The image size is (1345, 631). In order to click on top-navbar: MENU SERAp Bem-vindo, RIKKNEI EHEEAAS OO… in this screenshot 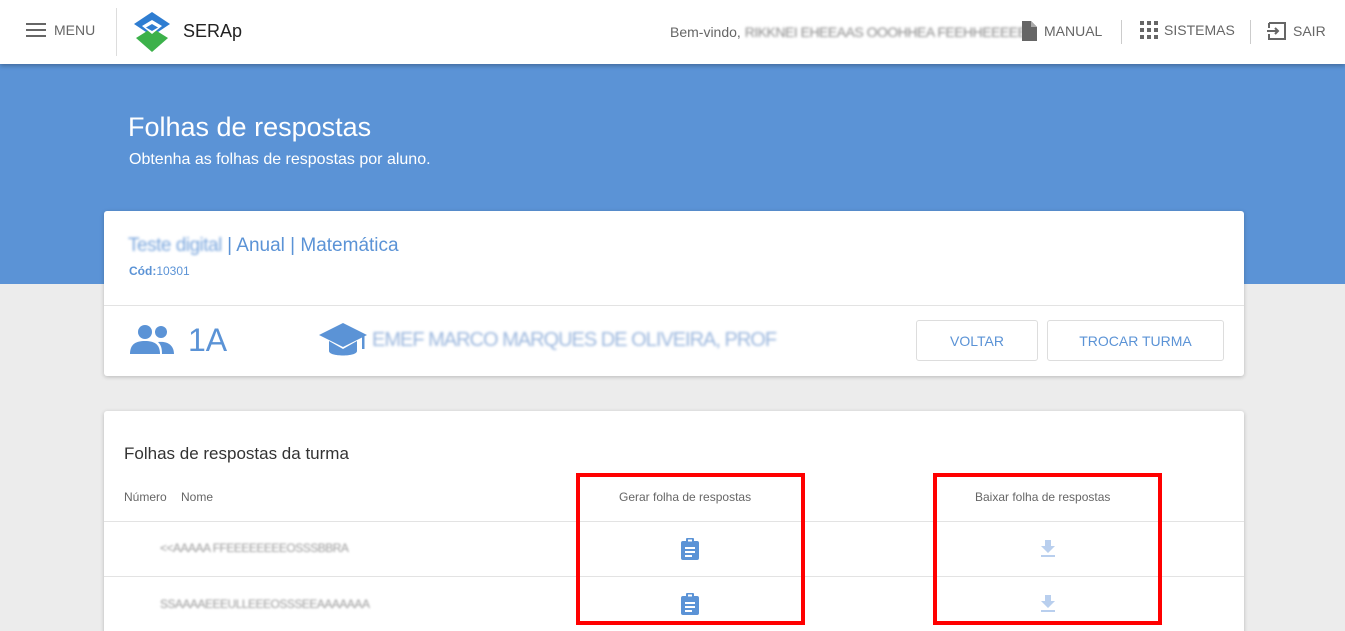, I will do `click(672, 32)`.